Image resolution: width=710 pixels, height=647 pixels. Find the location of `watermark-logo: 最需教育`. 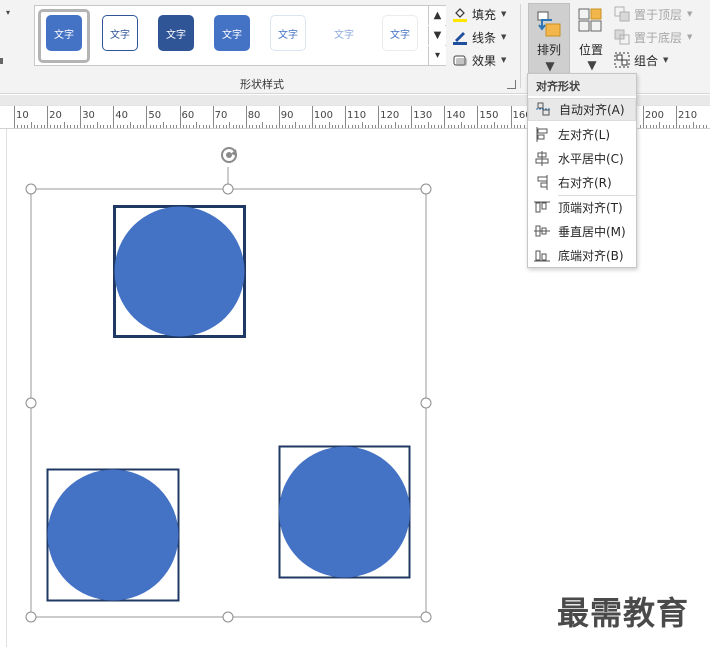

watermark-logo: 最需教育 is located at coordinates (623, 613).